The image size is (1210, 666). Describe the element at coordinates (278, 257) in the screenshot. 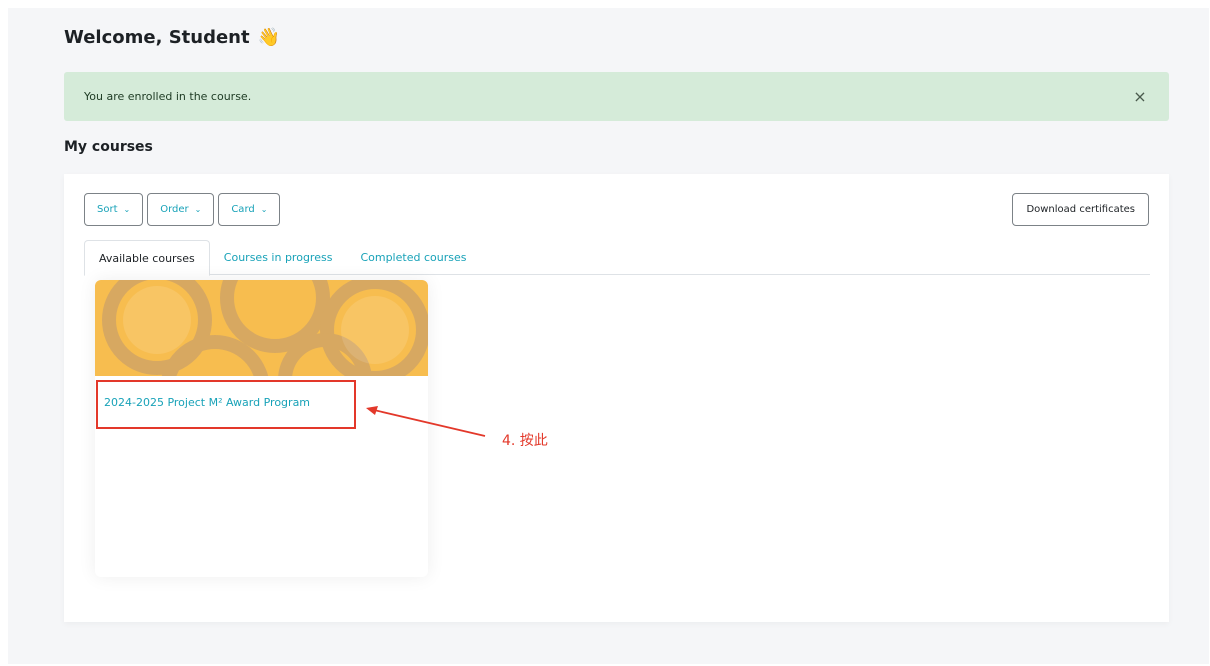

I see `tab-courses-in-progress: Courses in progress` at that location.